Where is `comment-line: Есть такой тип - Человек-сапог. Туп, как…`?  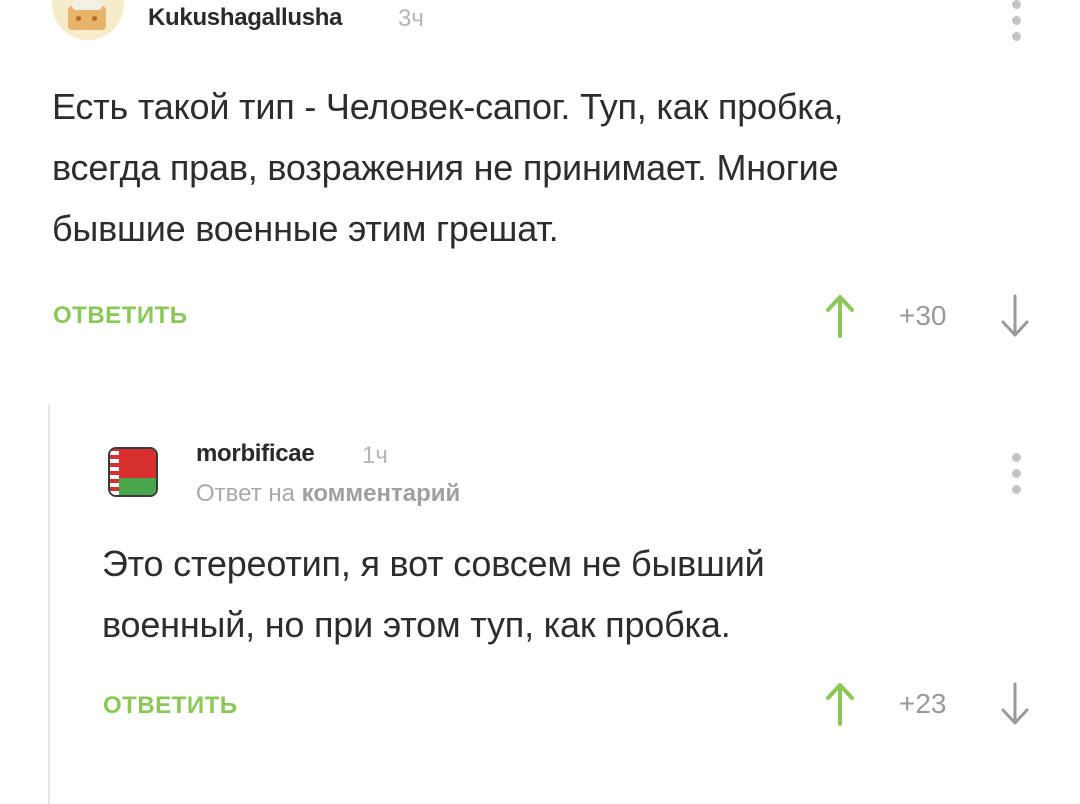
comment-line: Есть такой тип - Человек-сапог. Туп, как… is located at coordinates (448, 106).